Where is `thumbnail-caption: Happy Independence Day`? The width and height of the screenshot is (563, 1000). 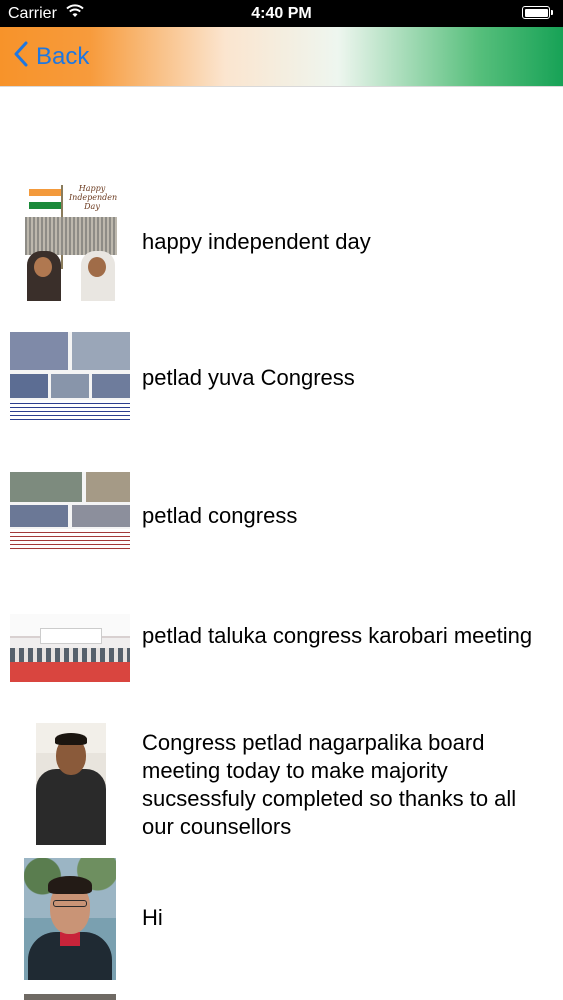 thumbnail-caption: Happy Independence Day is located at coordinates (93, 197).